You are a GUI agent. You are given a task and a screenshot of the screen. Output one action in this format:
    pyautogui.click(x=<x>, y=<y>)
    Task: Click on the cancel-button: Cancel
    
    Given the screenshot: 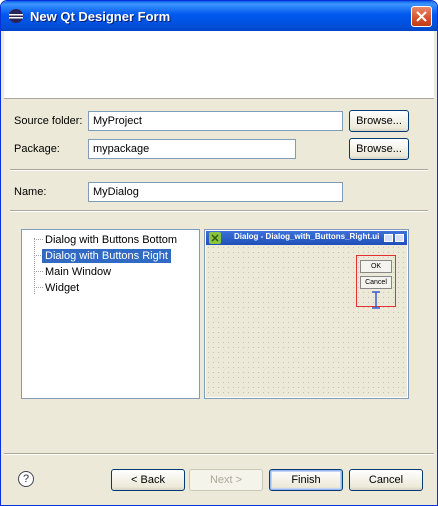 What is the action you would take?
    pyautogui.click(x=386, y=480)
    